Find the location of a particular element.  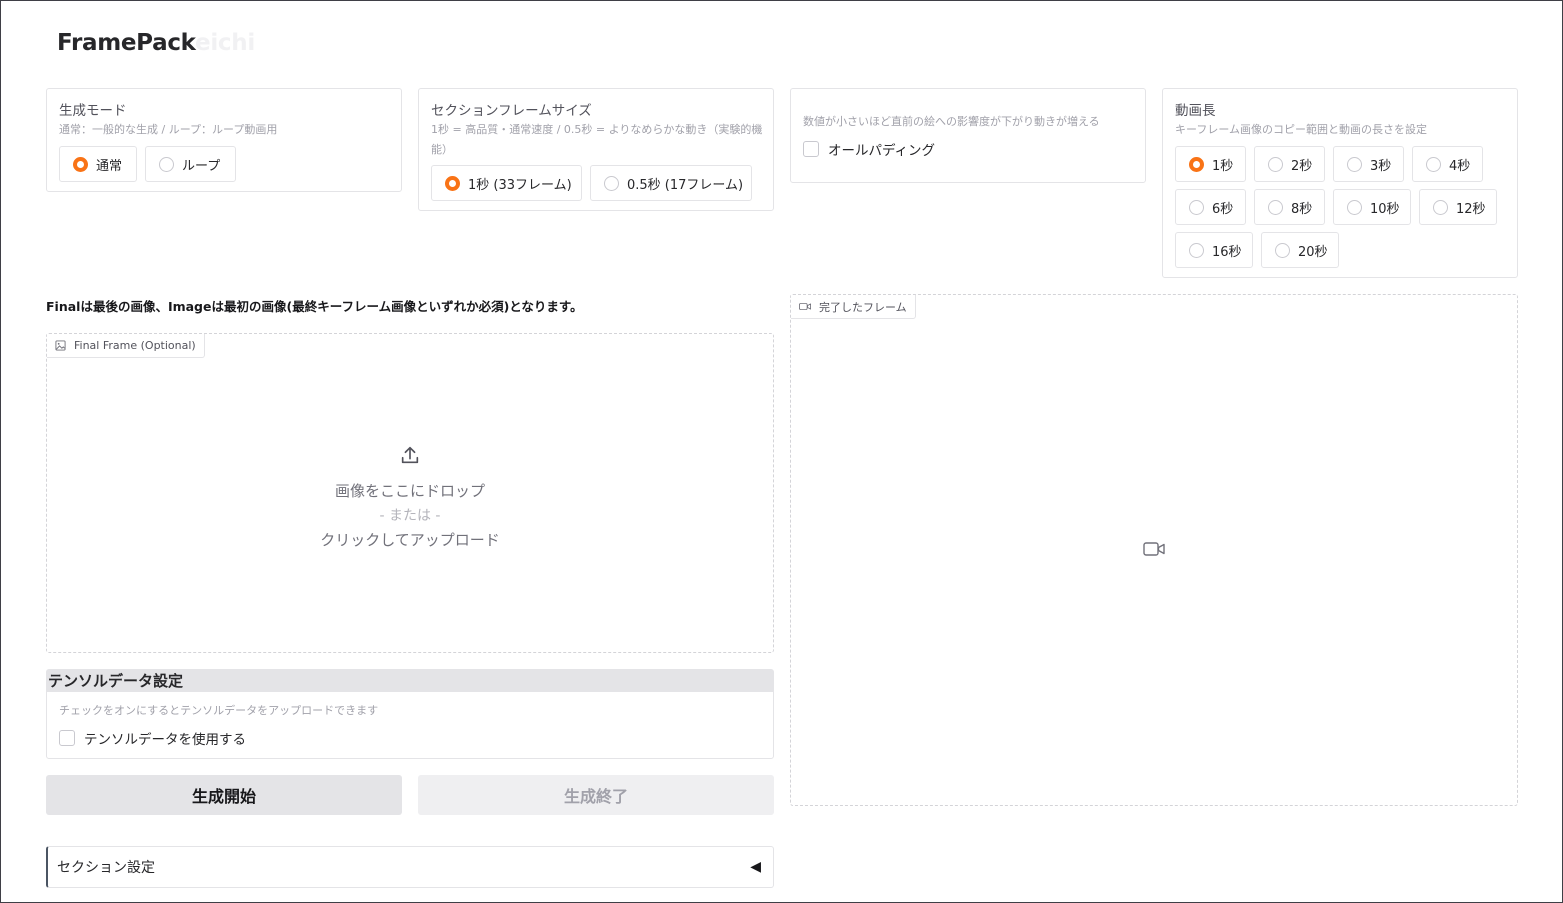

app-title: FramePackeichi is located at coordinates (156, 43).